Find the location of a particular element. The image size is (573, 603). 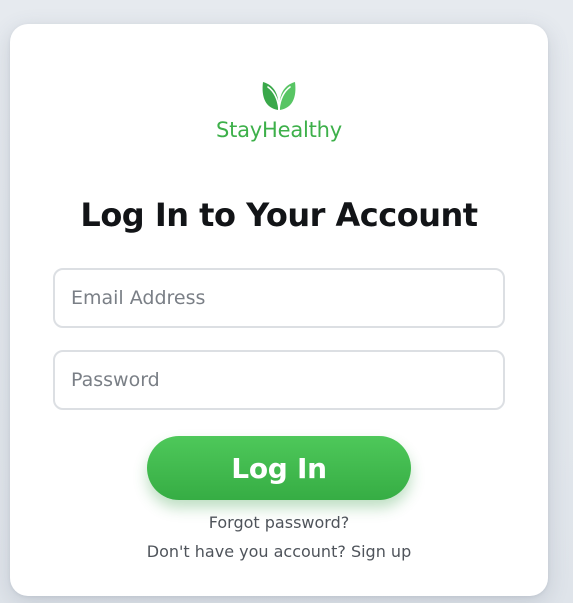

brand-name: StayHealthy is located at coordinates (279, 130).